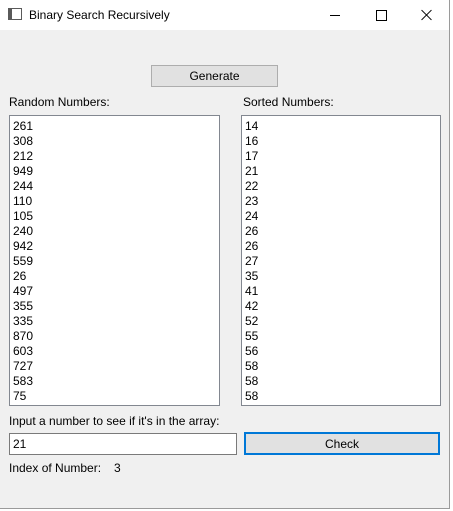 The height and width of the screenshot is (511, 453). What do you see at coordinates (342, 201) in the screenshot?
I see `list-item: 23` at bounding box center [342, 201].